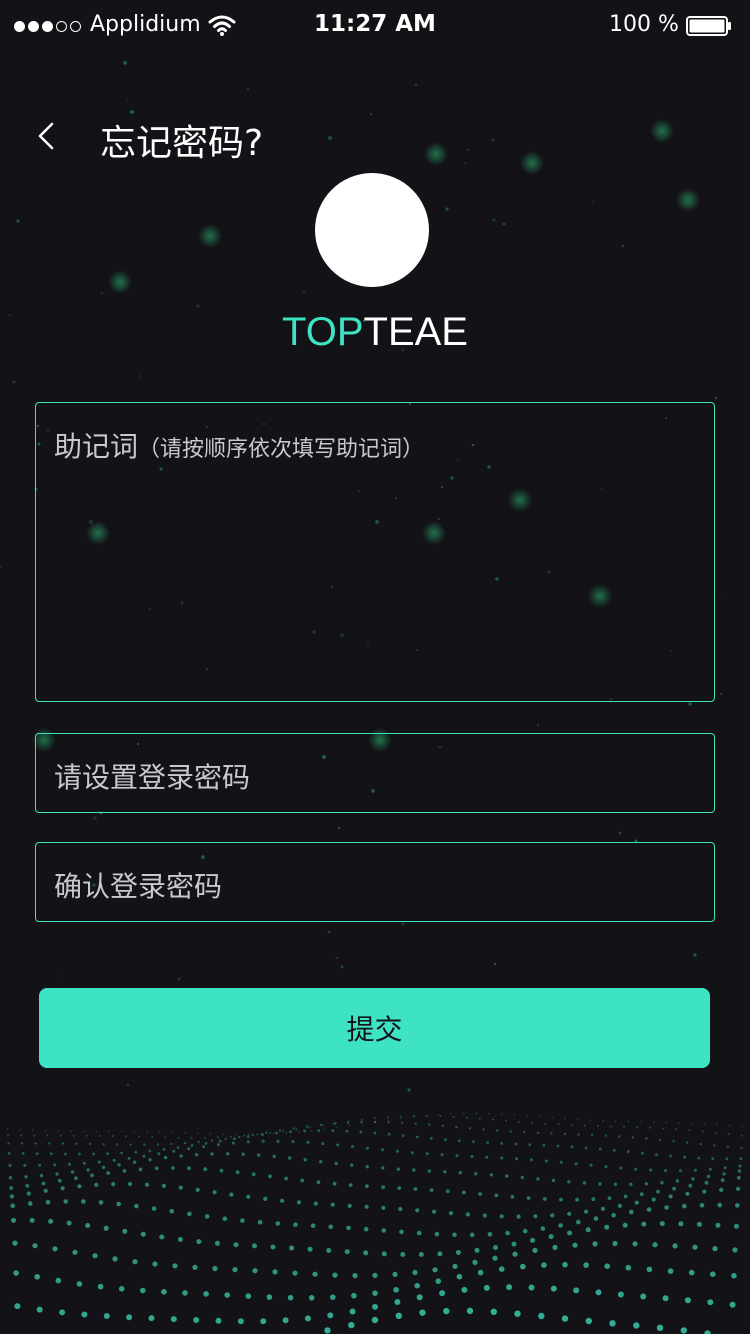 This screenshot has height=1334, width=750. I want to click on page-title: 忘记密码?, so click(182, 143).